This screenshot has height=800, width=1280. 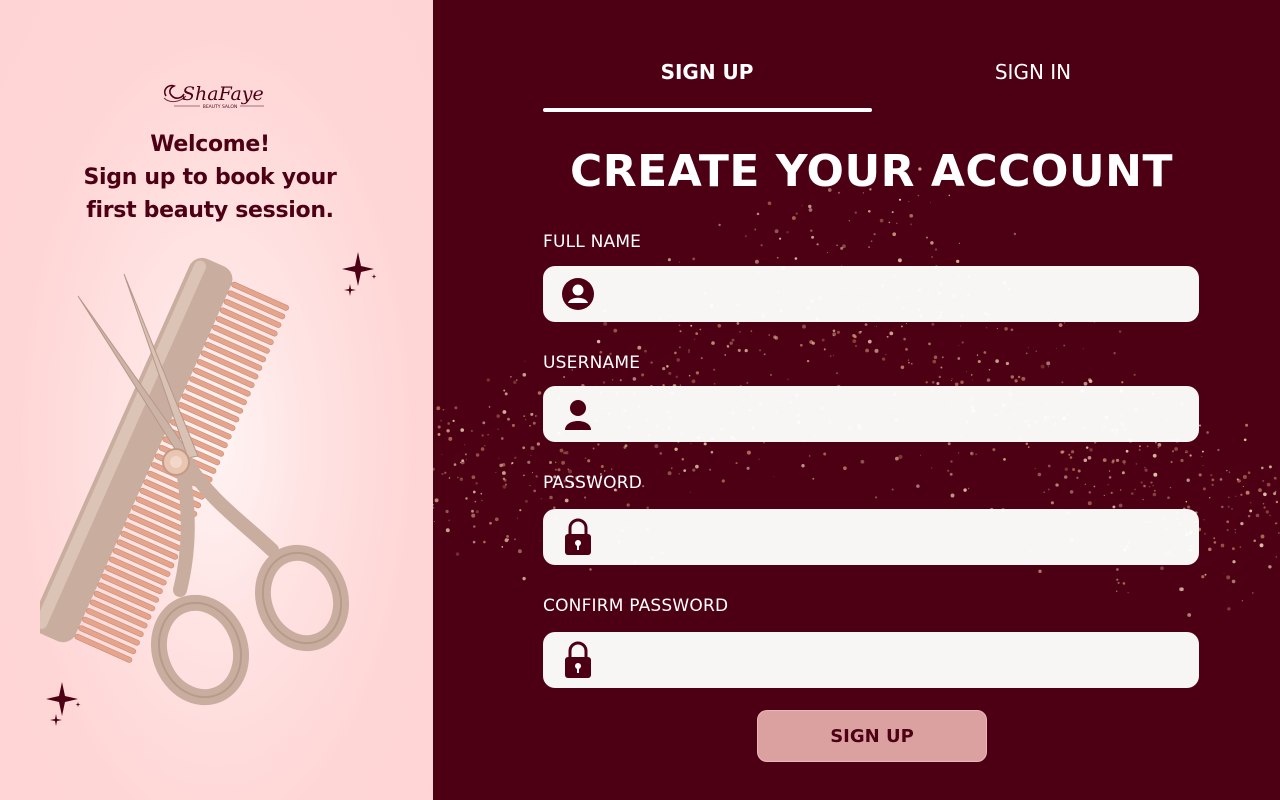 I want to click on password-field, so click(x=871, y=537).